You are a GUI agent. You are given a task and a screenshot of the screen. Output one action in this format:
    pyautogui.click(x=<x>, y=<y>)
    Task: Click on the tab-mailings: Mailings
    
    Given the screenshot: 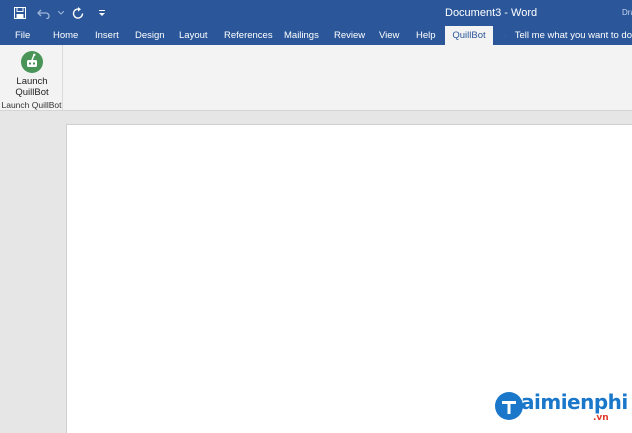 What is the action you would take?
    pyautogui.click(x=301, y=35)
    